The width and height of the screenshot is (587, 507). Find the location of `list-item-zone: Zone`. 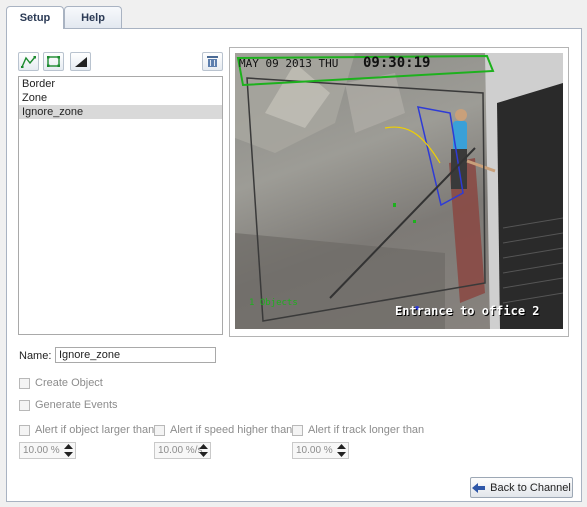

list-item-zone: Zone is located at coordinates (120, 98).